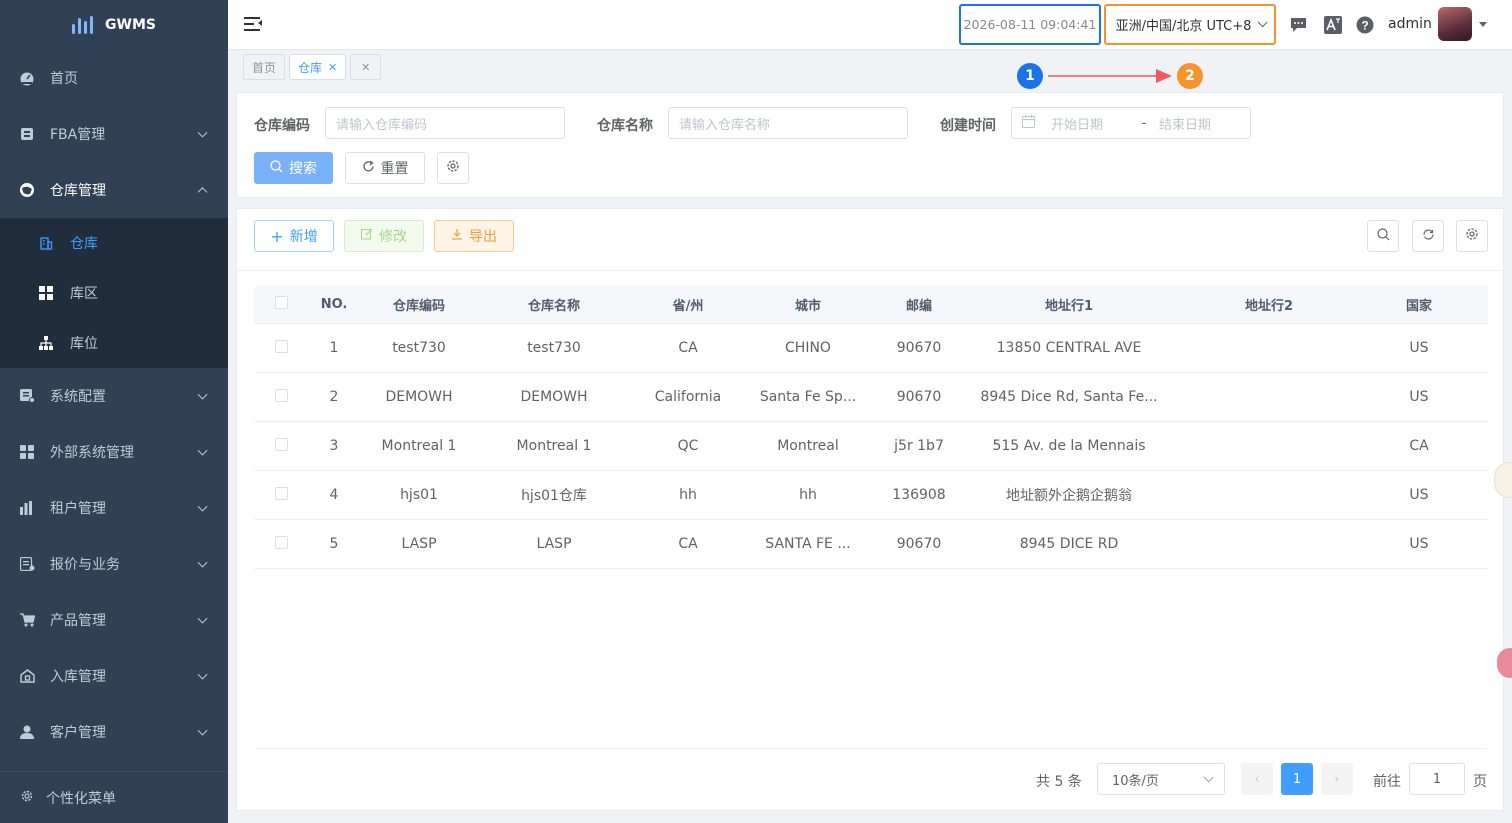  I want to click on column-header: 城市, so click(808, 304).